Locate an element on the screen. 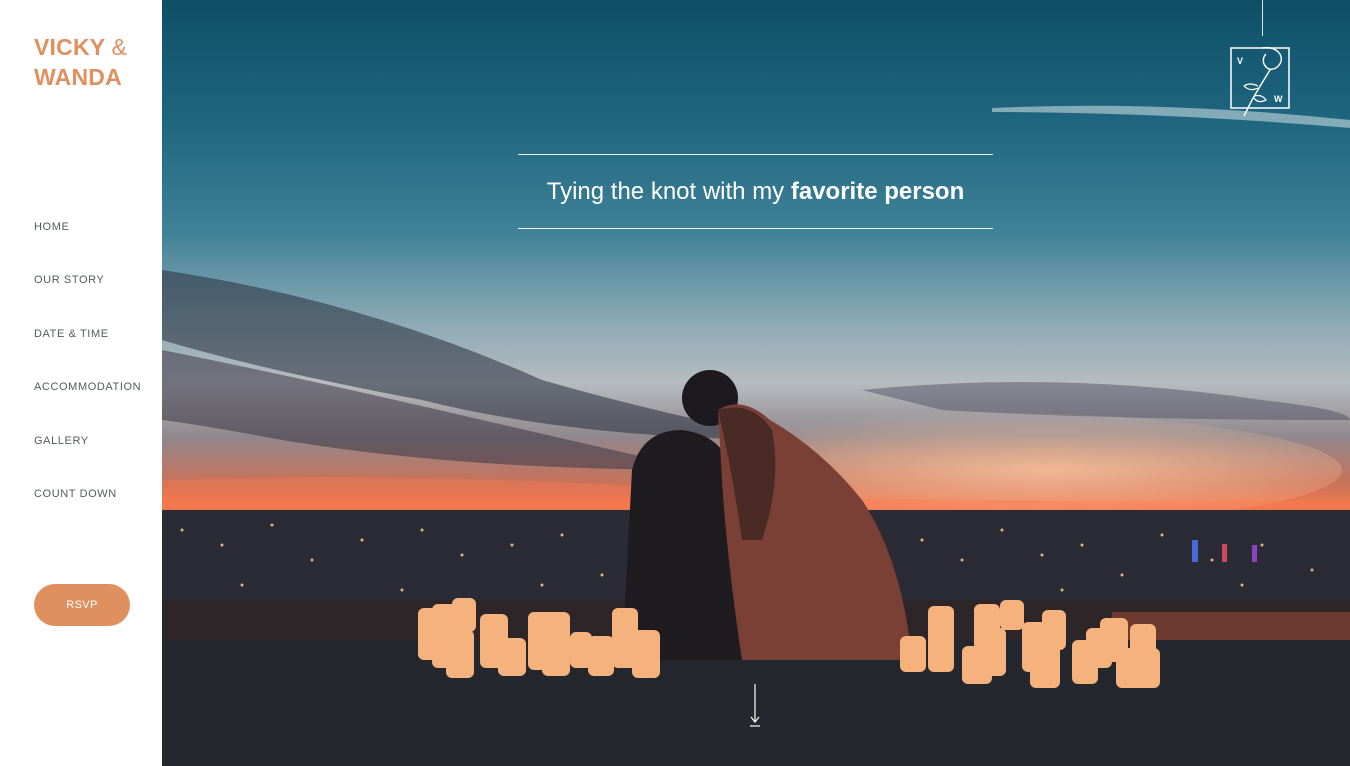 The height and width of the screenshot is (766, 1350). rsvp-button: RSVP is located at coordinates (82, 605).